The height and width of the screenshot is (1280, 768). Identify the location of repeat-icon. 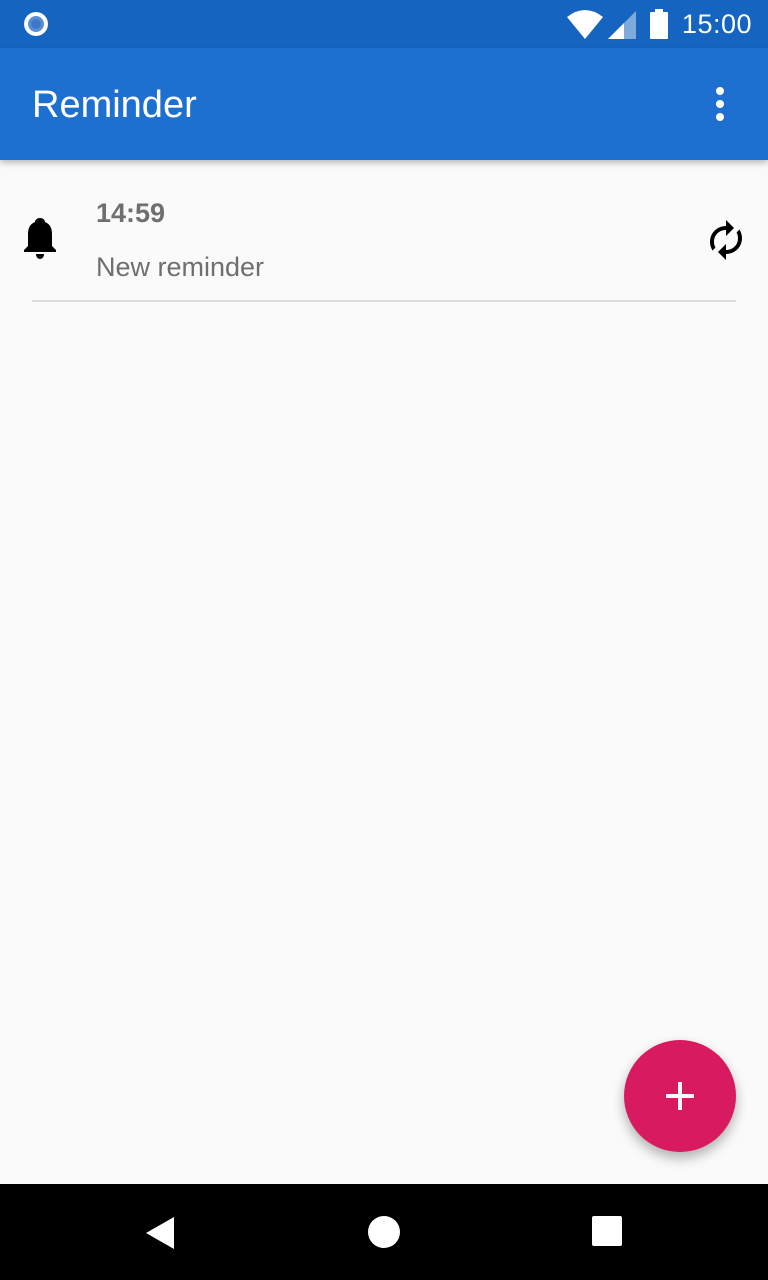
(726, 240).